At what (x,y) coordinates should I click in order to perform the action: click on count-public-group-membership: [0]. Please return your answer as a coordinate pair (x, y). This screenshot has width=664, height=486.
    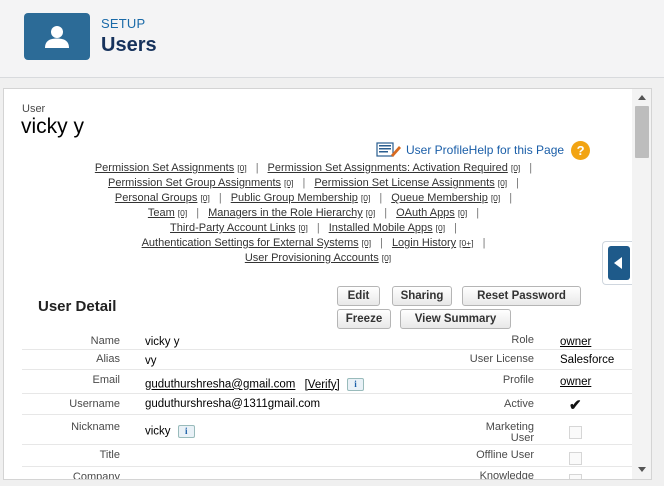
    Looking at the image, I should click on (365, 198).